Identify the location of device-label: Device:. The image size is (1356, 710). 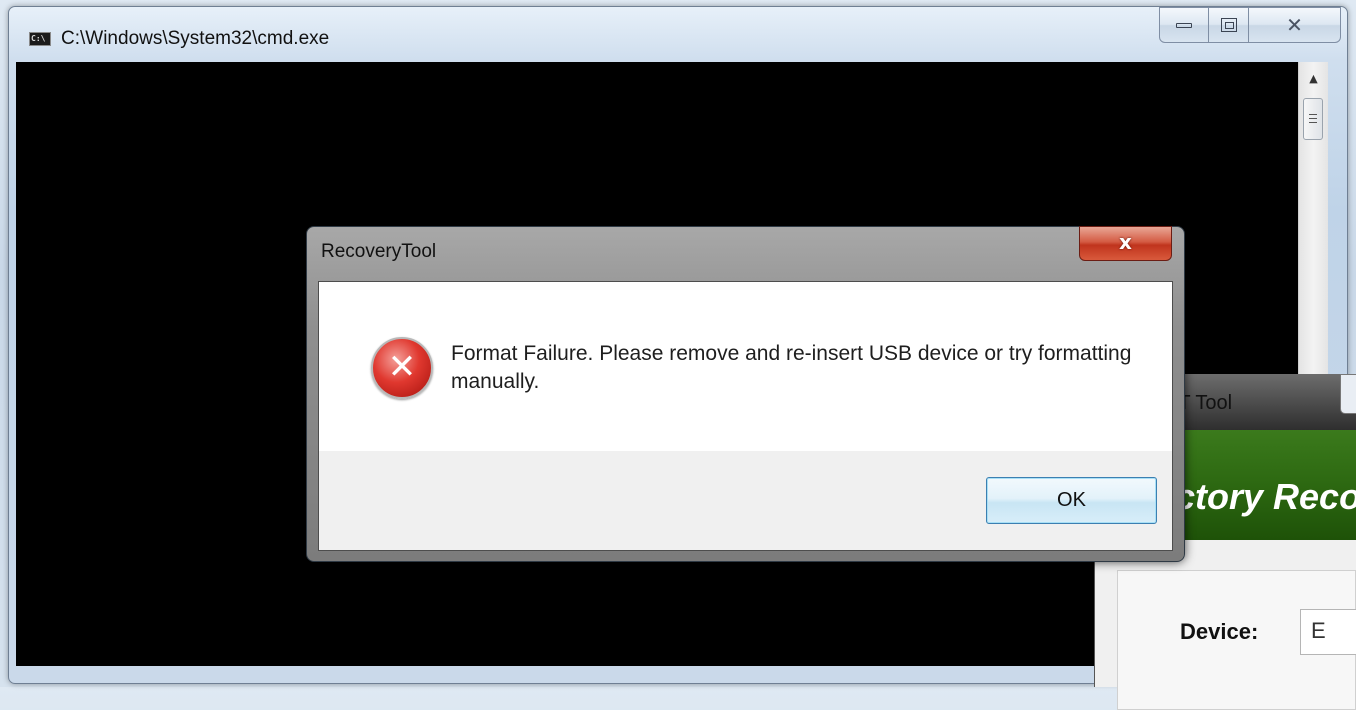
(1219, 631).